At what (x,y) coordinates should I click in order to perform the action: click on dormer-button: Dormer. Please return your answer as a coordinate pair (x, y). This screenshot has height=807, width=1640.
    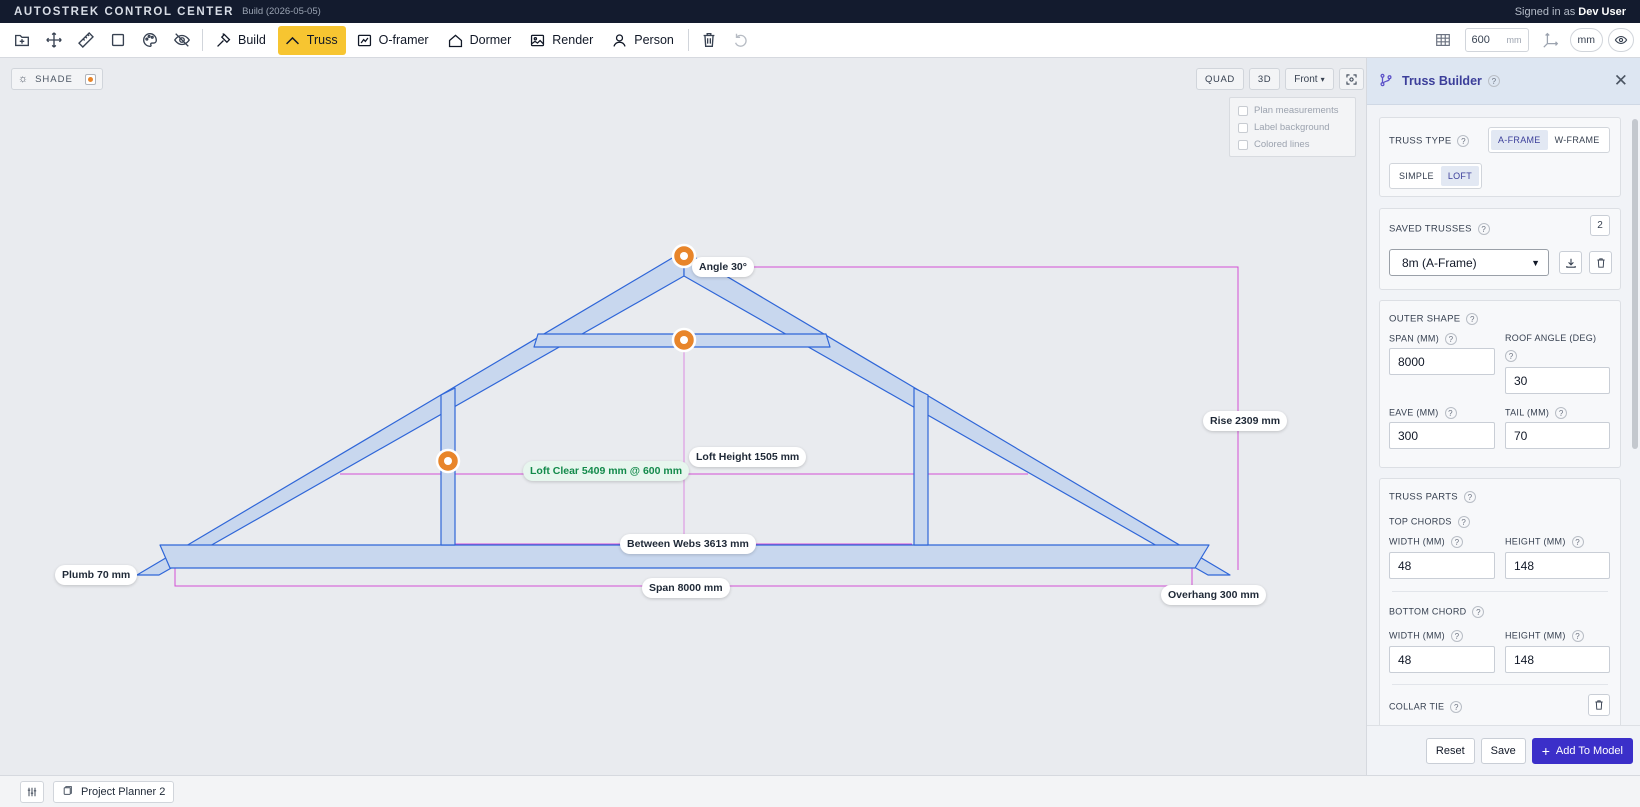
    Looking at the image, I should click on (480, 40).